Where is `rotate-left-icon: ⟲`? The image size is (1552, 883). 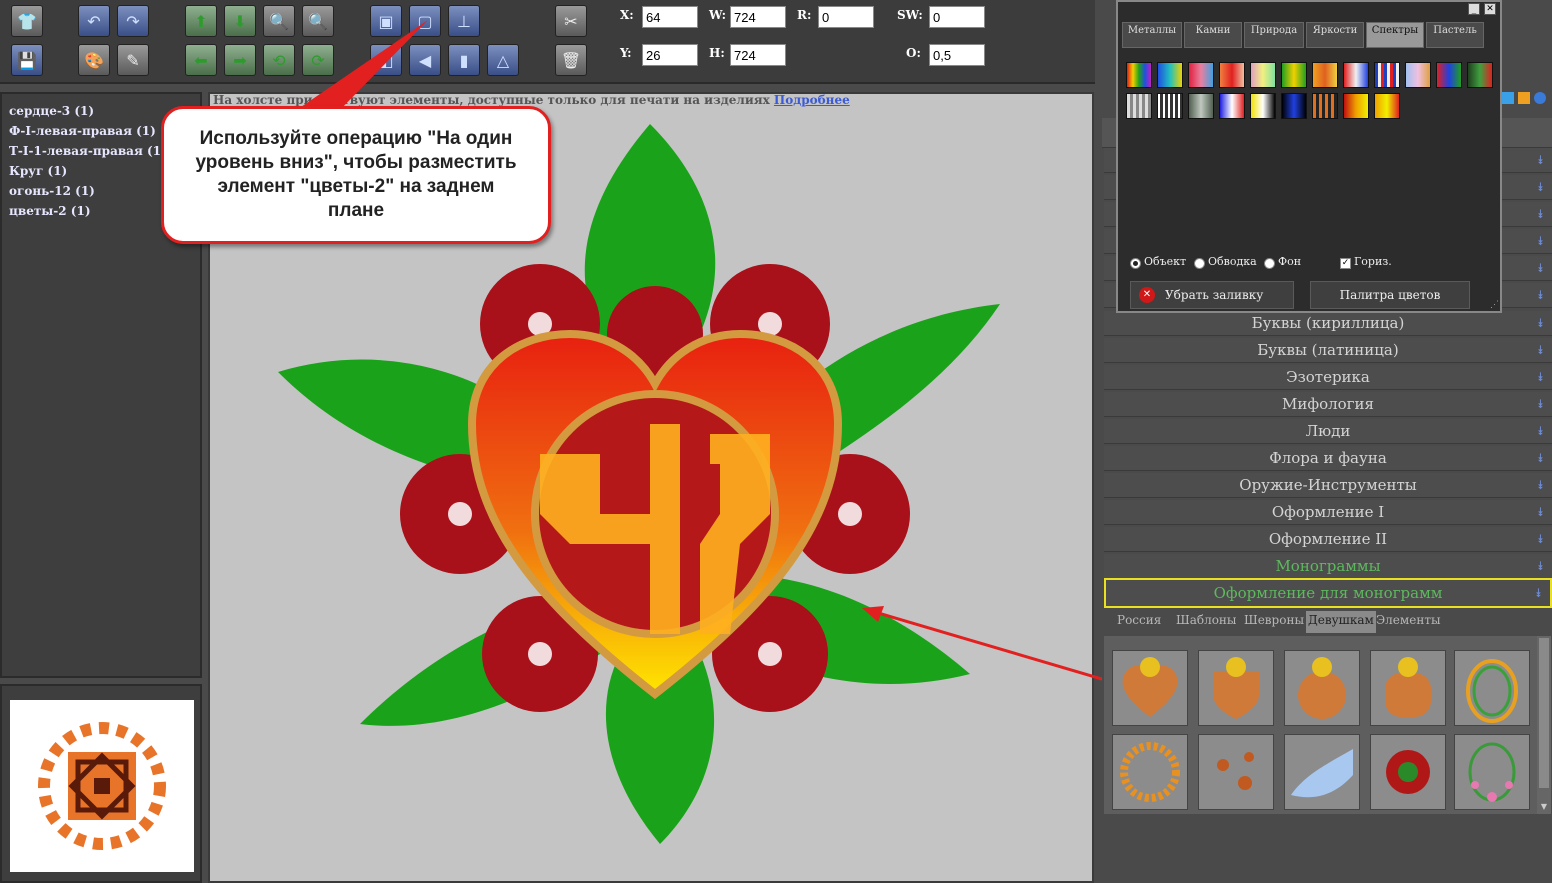 rotate-left-icon: ⟲ is located at coordinates (279, 60).